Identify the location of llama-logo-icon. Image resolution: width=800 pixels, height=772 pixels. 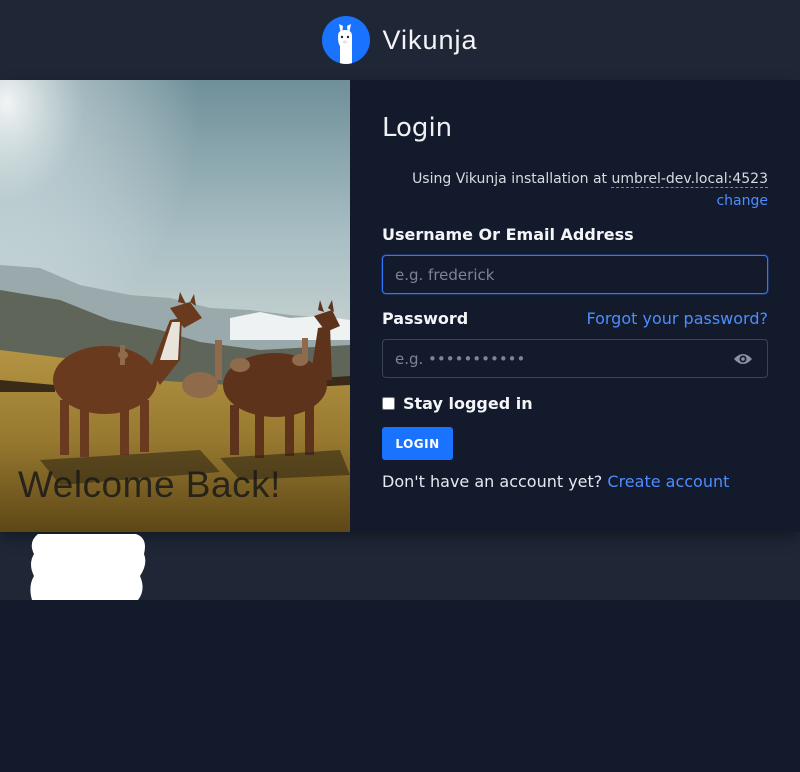
(346, 40).